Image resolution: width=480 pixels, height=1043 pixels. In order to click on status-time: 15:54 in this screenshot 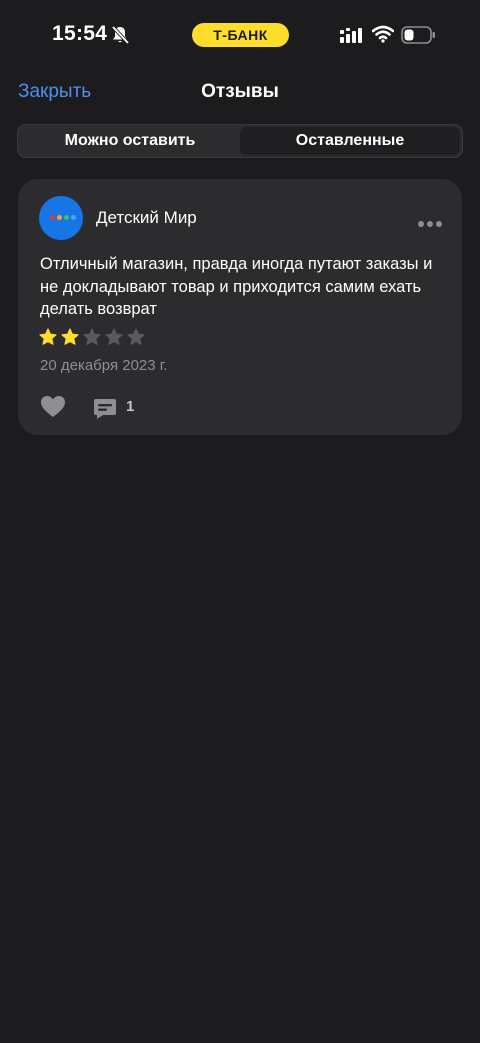, I will do `click(80, 33)`.